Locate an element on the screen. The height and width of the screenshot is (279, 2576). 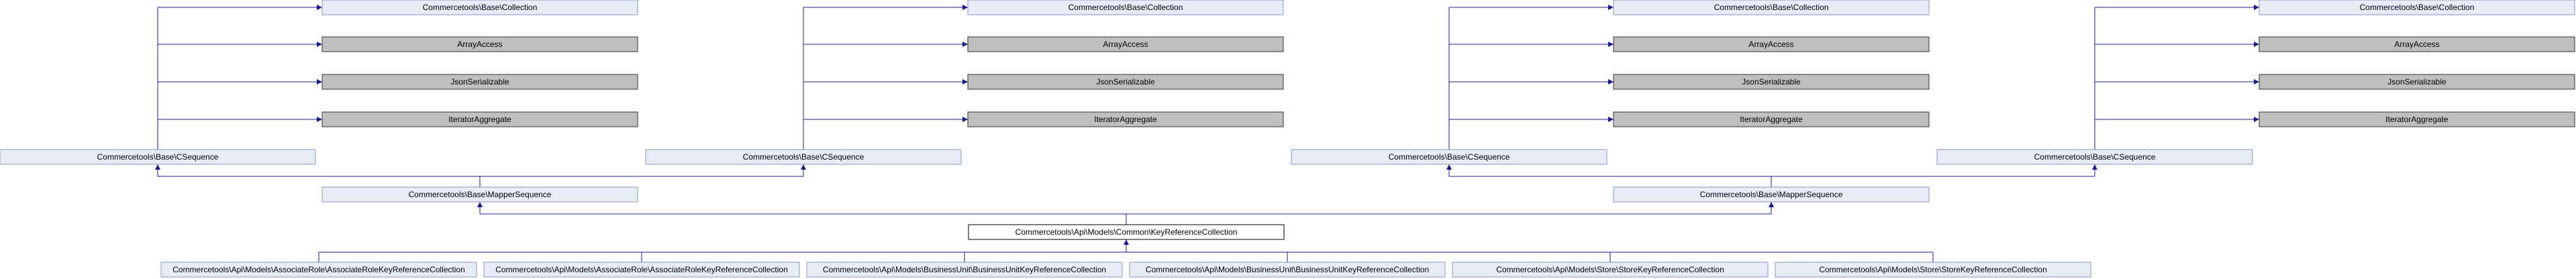
array-access-node-3-label: ArrayAccess is located at coordinates (1770, 44).